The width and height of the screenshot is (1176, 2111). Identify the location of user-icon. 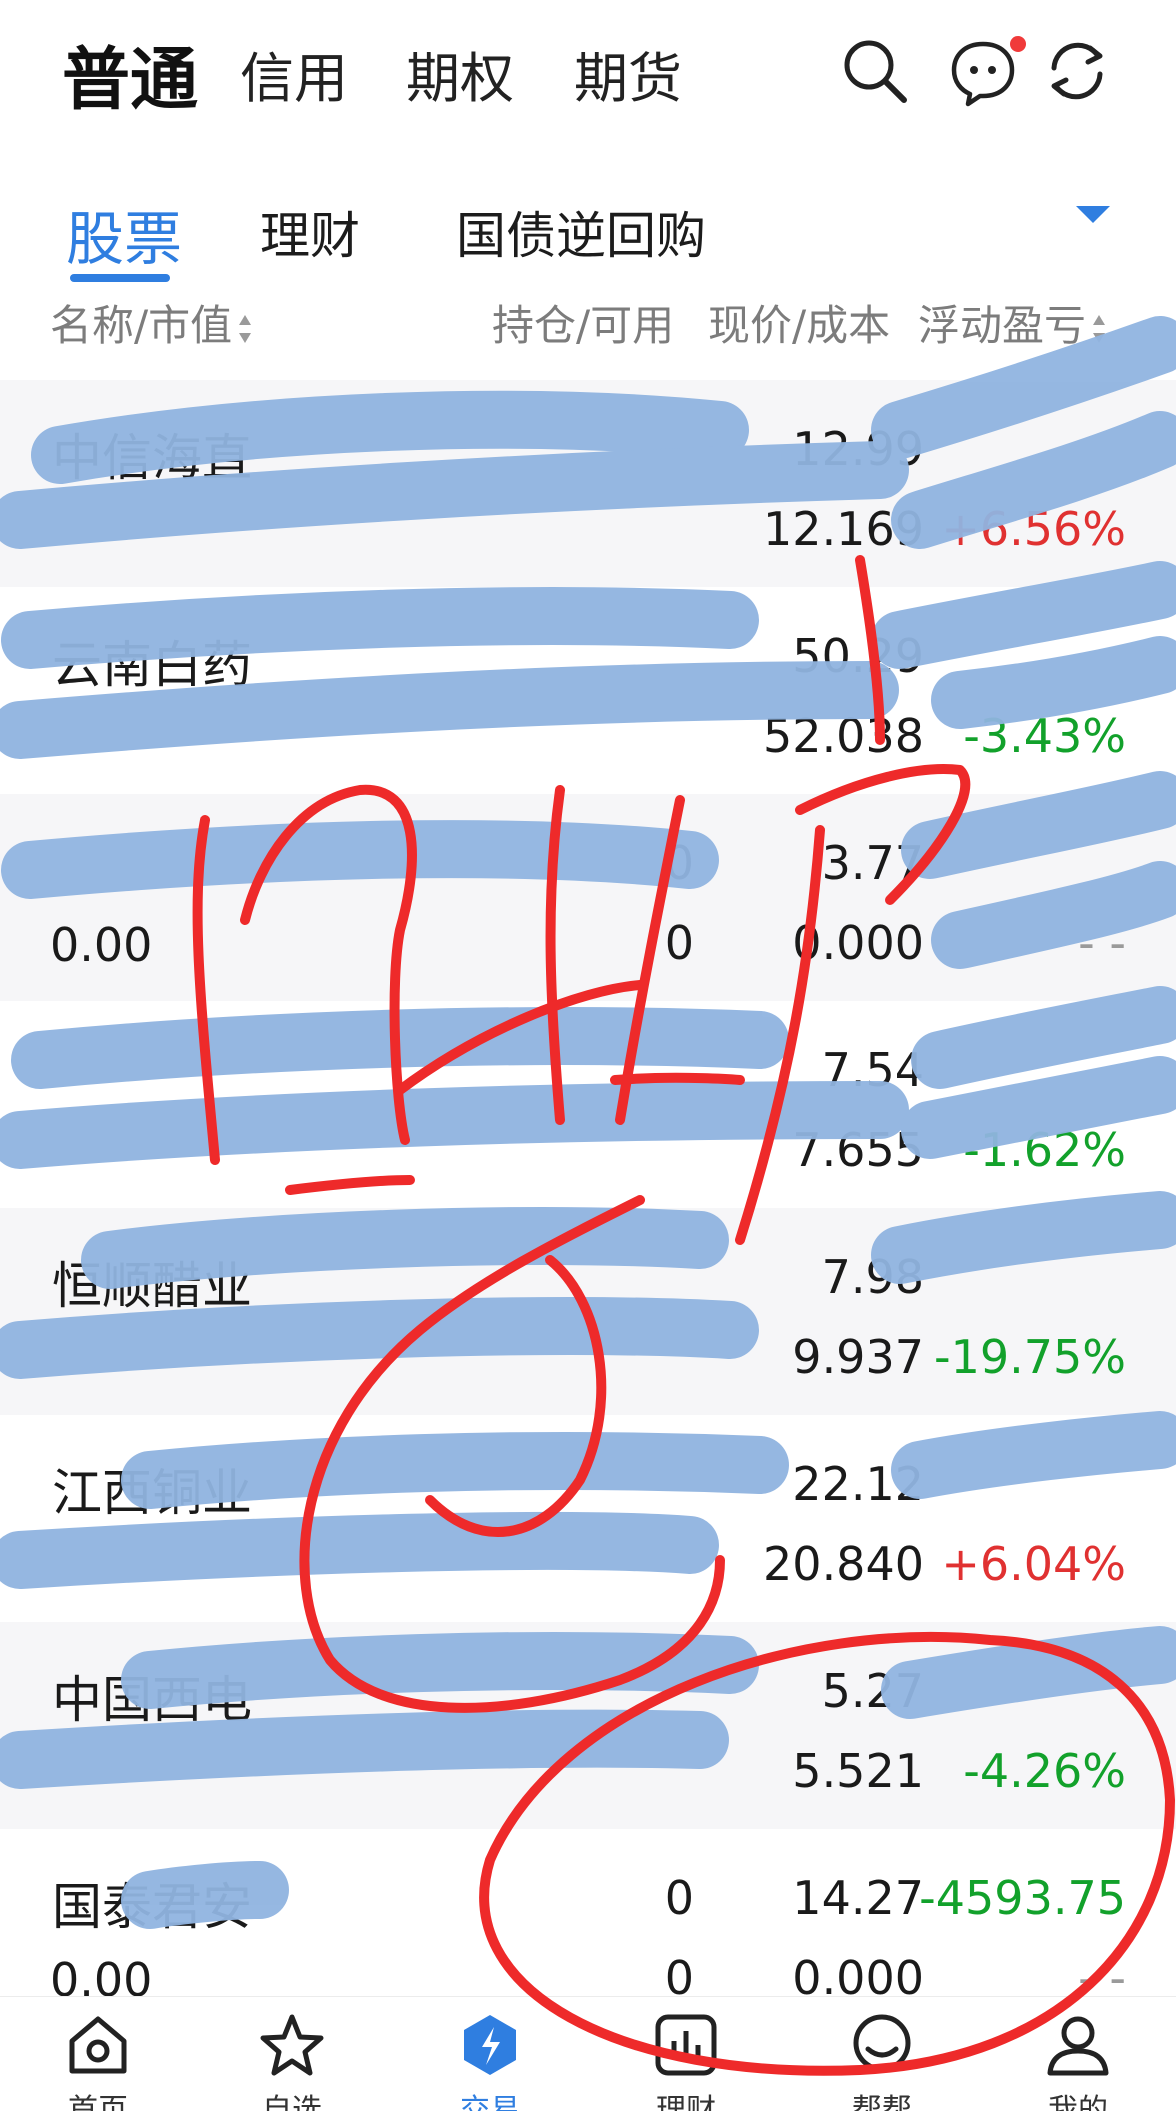
(1078, 2046).